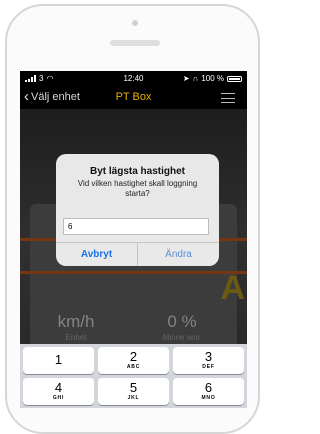 The height and width of the screenshot is (434, 320). Describe the element at coordinates (178, 254) in the screenshot. I see `change-button: Ändra` at that location.